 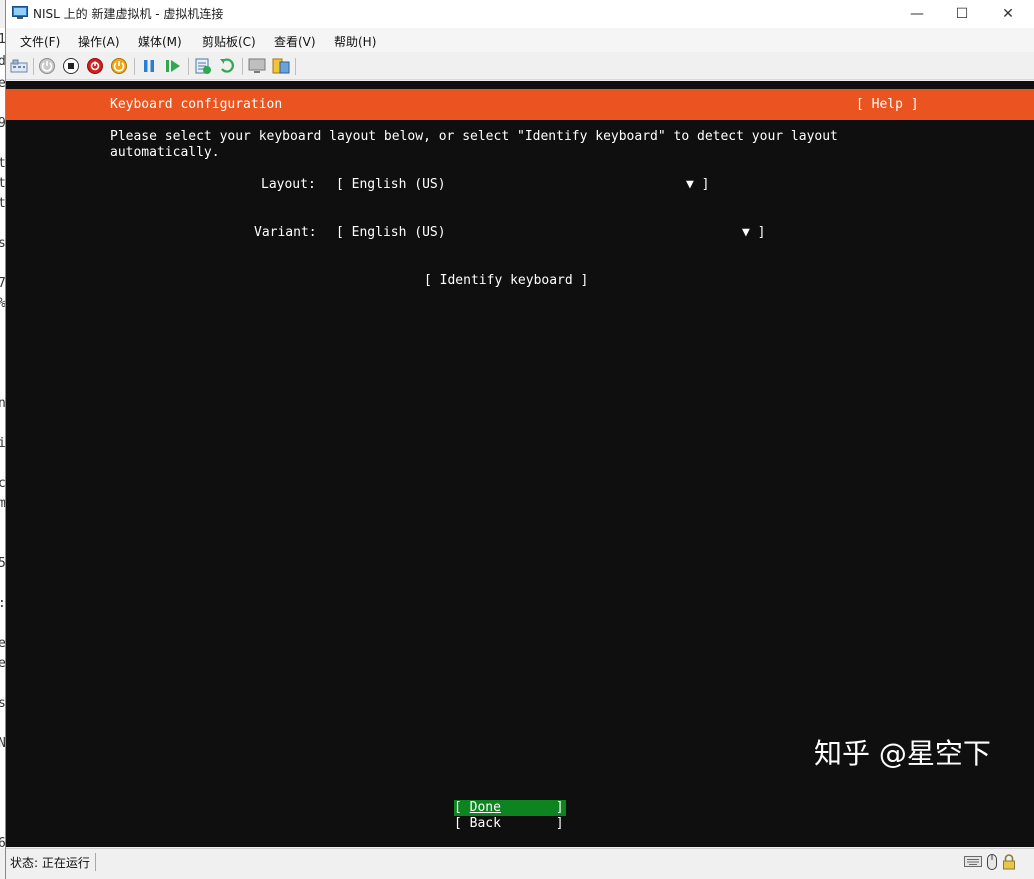 What do you see at coordinates (520, 104) in the screenshot?
I see `installer-header: Keyboard configuration [ Help ]` at bounding box center [520, 104].